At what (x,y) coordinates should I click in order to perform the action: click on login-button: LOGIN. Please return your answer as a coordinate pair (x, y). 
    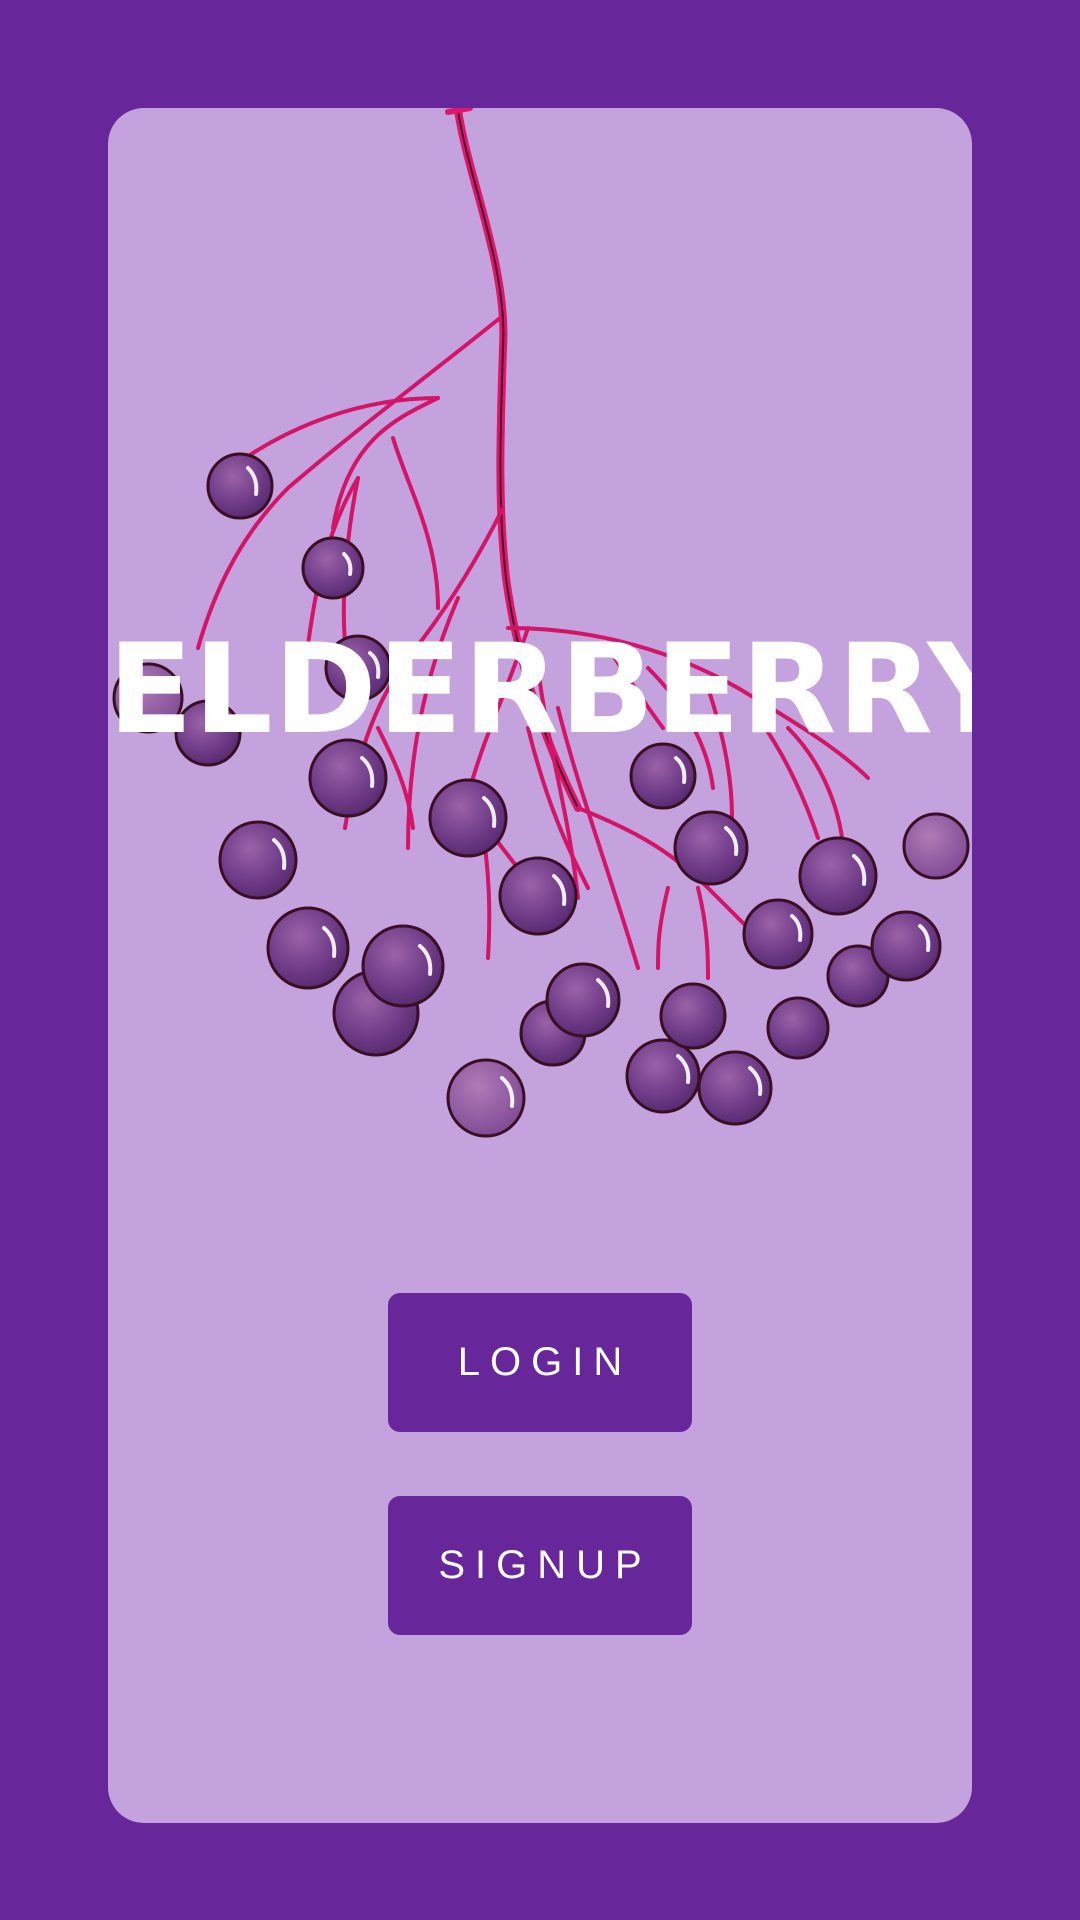
    Looking at the image, I should click on (540, 1362).